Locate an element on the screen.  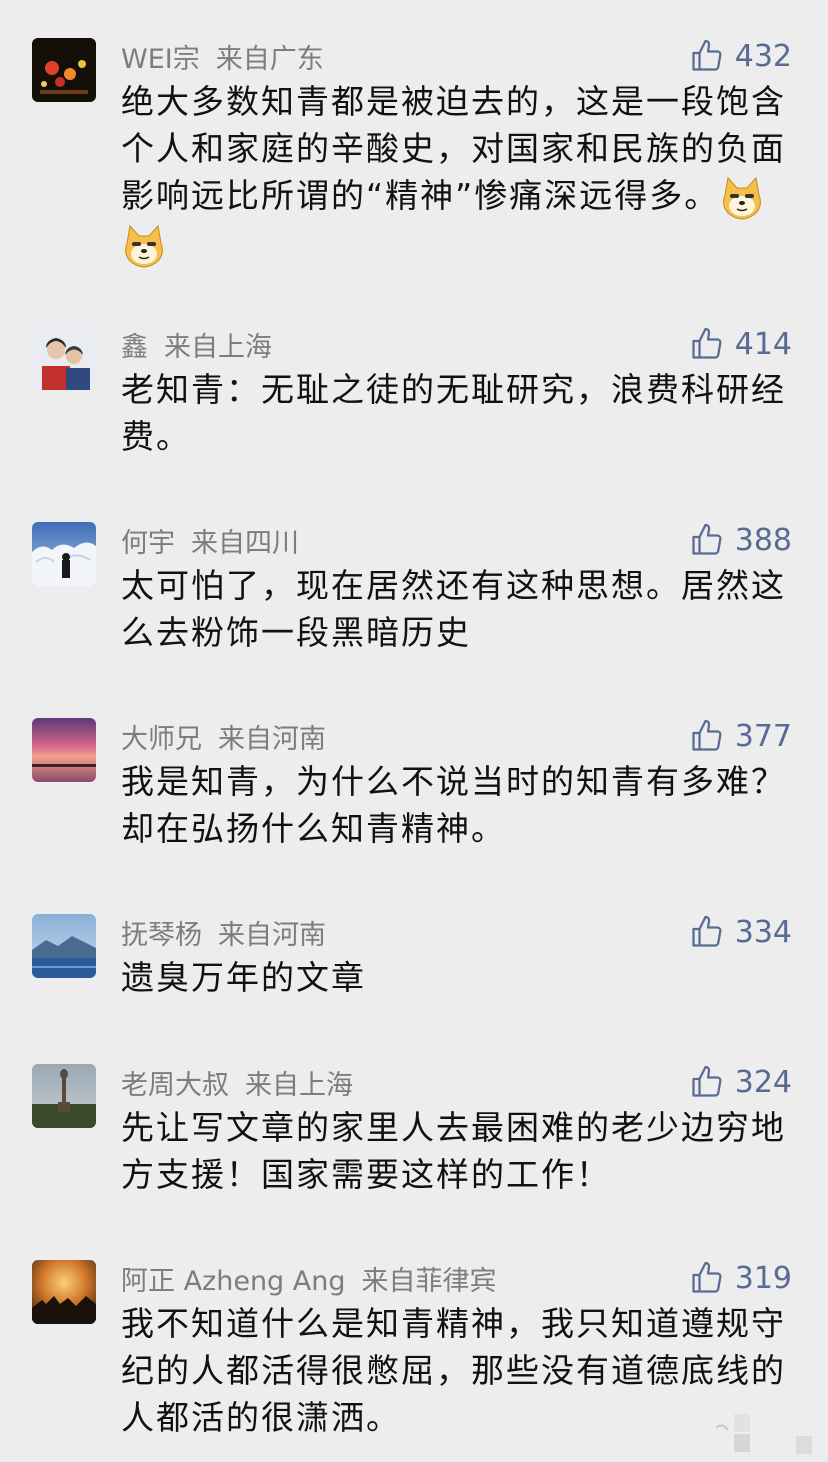
commenter-name: 阿正 Azheng Ang is located at coordinates (233, 1278).